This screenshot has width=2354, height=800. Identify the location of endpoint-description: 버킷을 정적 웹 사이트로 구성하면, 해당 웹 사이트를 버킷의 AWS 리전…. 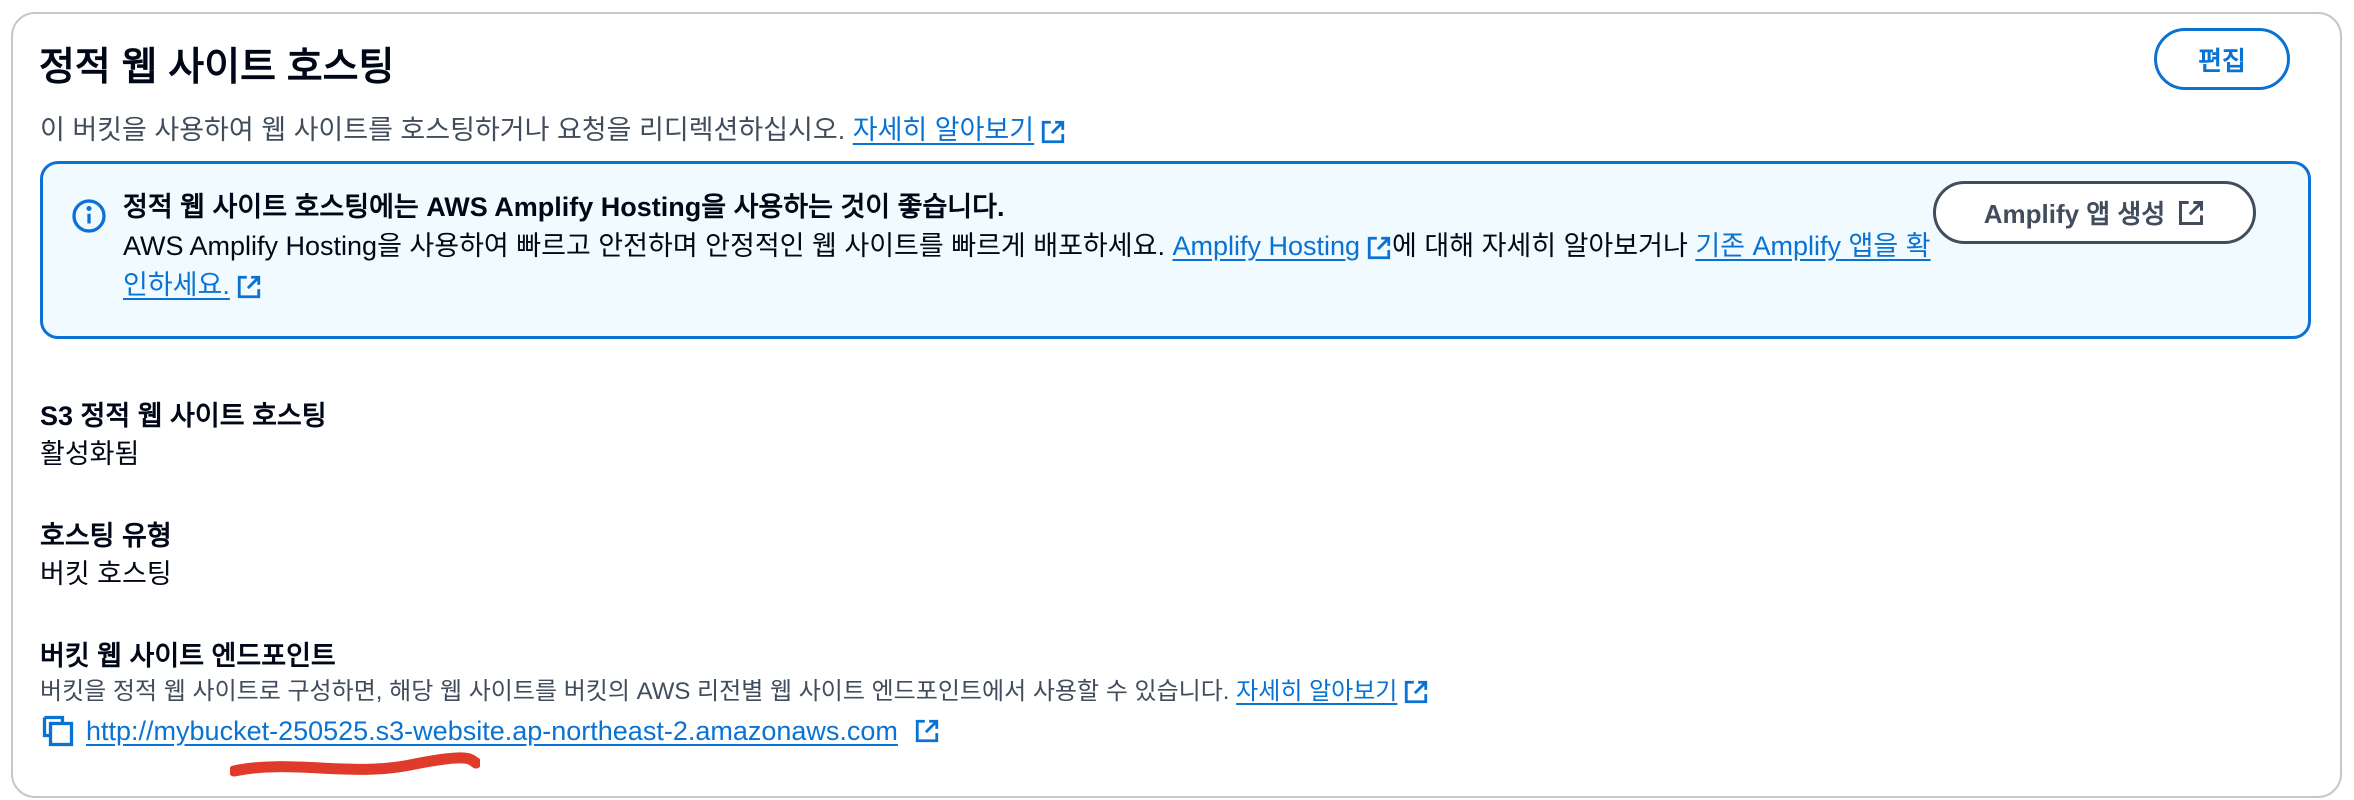
(734, 692).